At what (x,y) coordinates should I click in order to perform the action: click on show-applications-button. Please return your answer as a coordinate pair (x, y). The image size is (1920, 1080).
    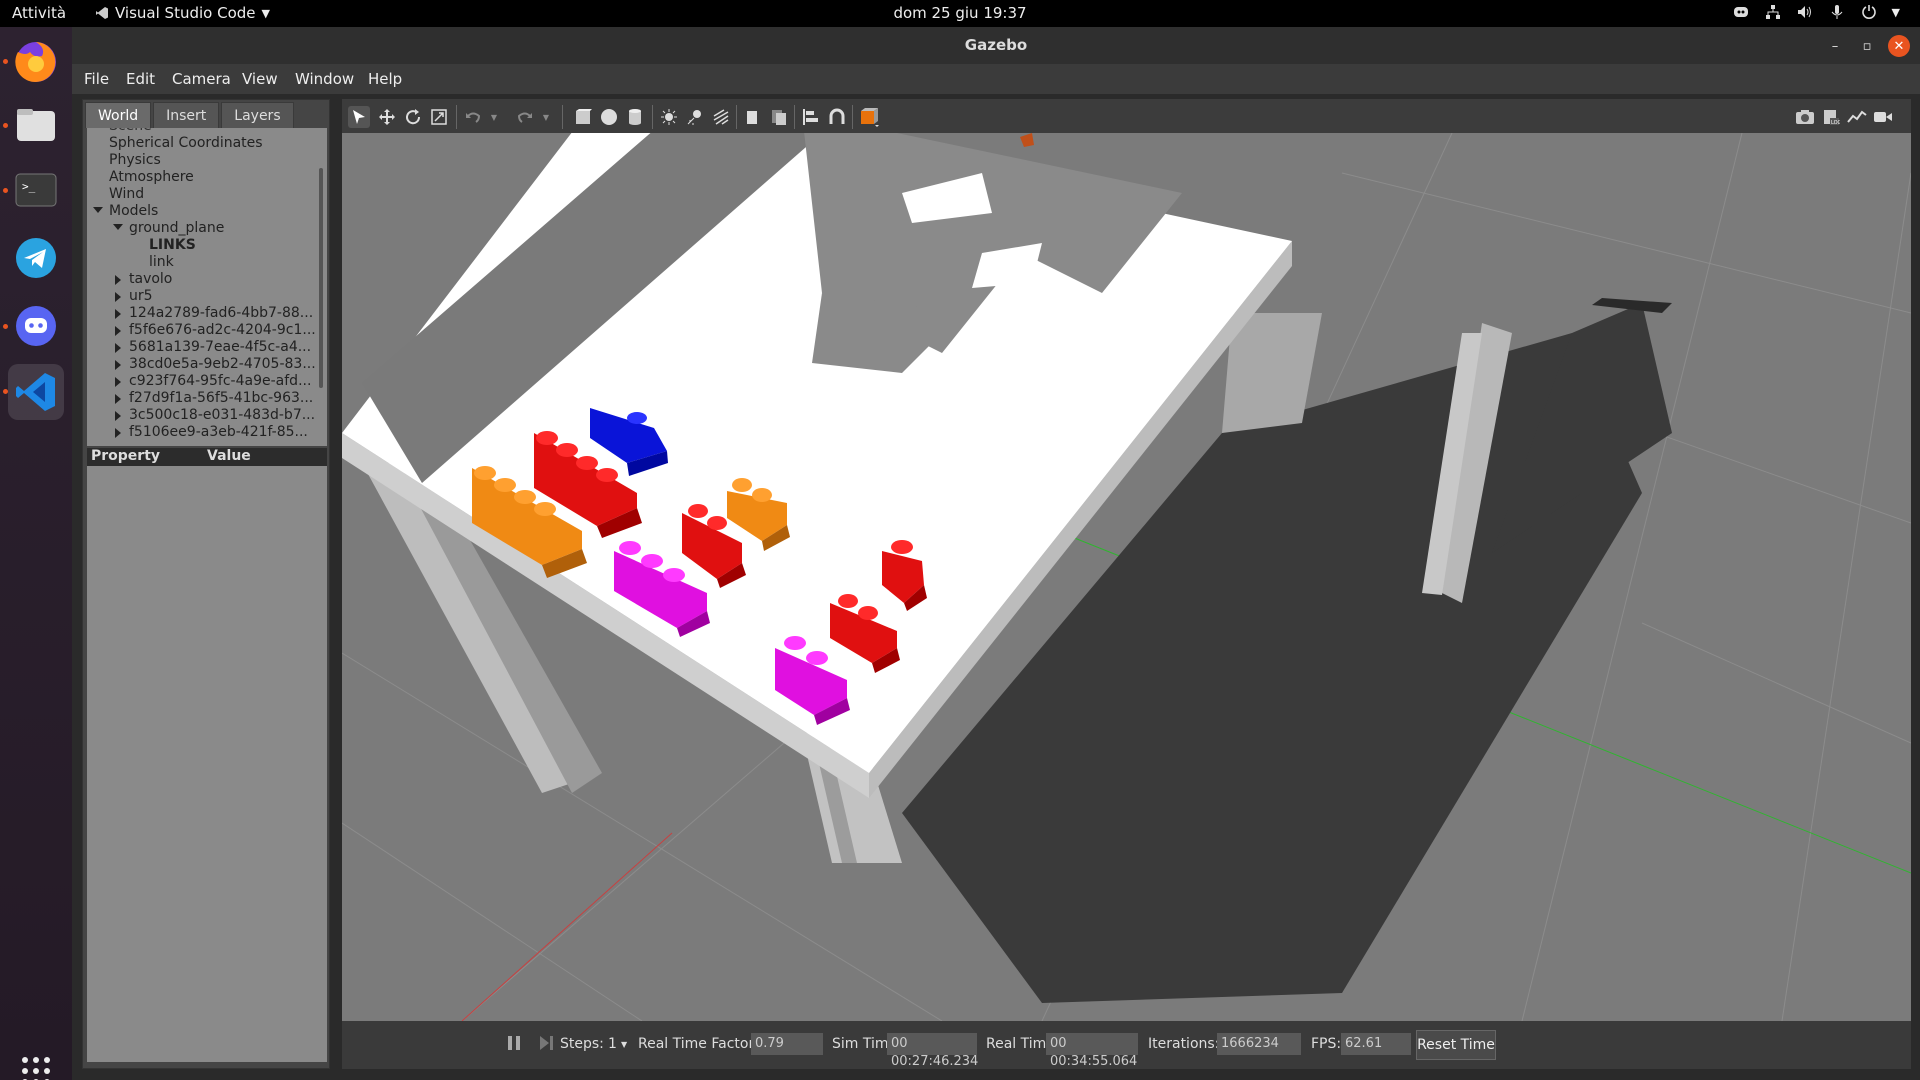
    Looking at the image, I should click on (36, 1061).